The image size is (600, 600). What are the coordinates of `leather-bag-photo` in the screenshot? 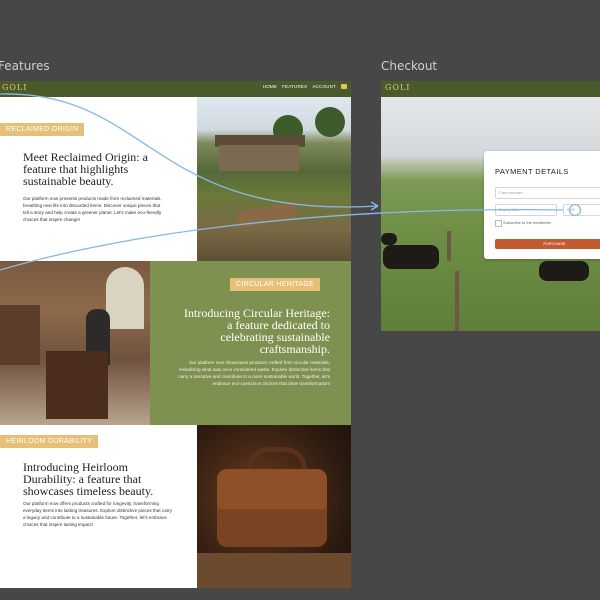 It's located at (274, 506).